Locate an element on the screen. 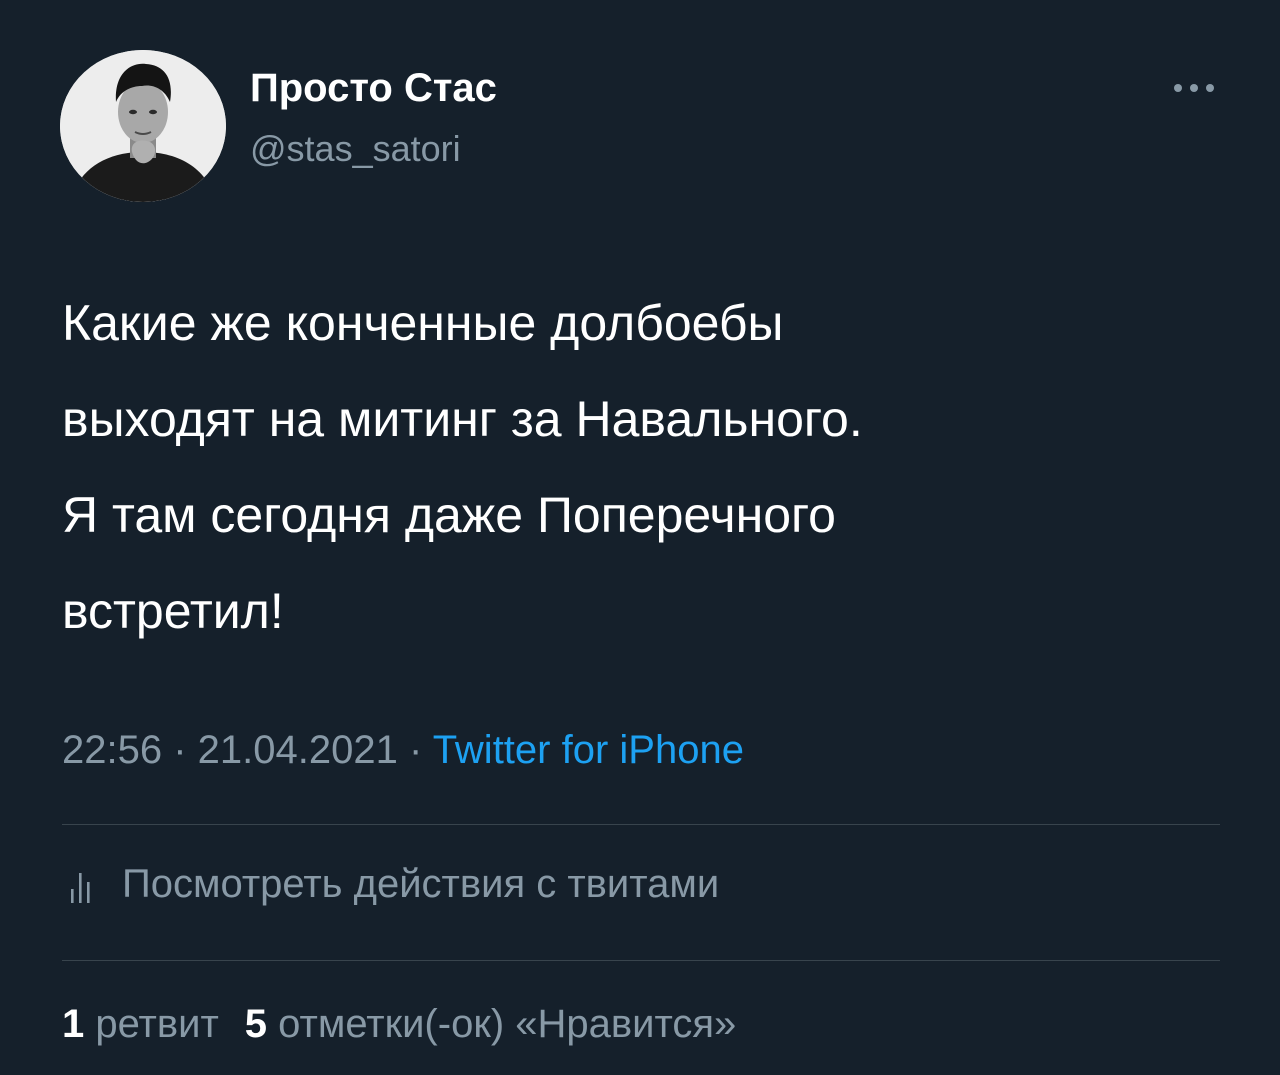 The width and height of the screenshot is (1280, 1075). tweet-time: 22:56 is located at coordinates (112, 750).